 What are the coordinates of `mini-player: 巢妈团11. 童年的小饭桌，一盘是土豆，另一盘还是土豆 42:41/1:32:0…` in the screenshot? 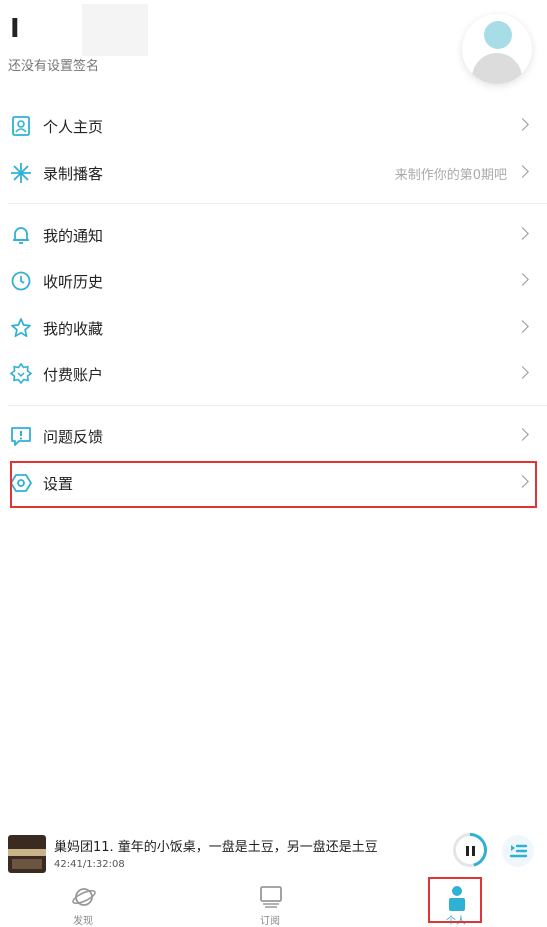 It's located at (273, 853).